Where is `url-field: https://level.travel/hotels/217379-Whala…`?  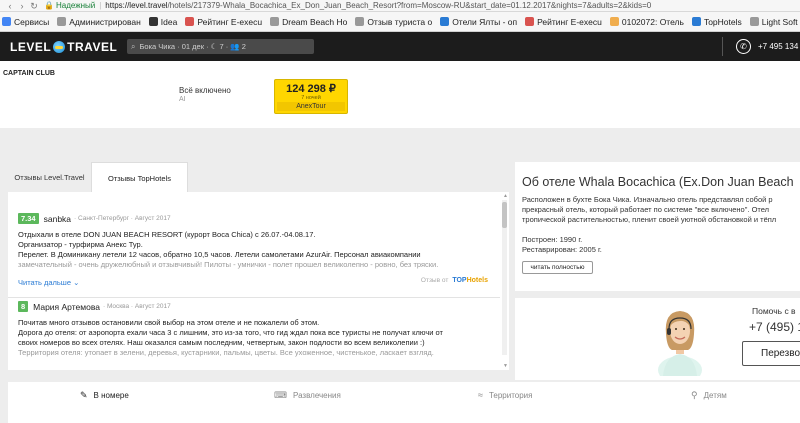
url-field: https://level.travel/hotels/217379-Whala… is located at coordinates (378, 5).